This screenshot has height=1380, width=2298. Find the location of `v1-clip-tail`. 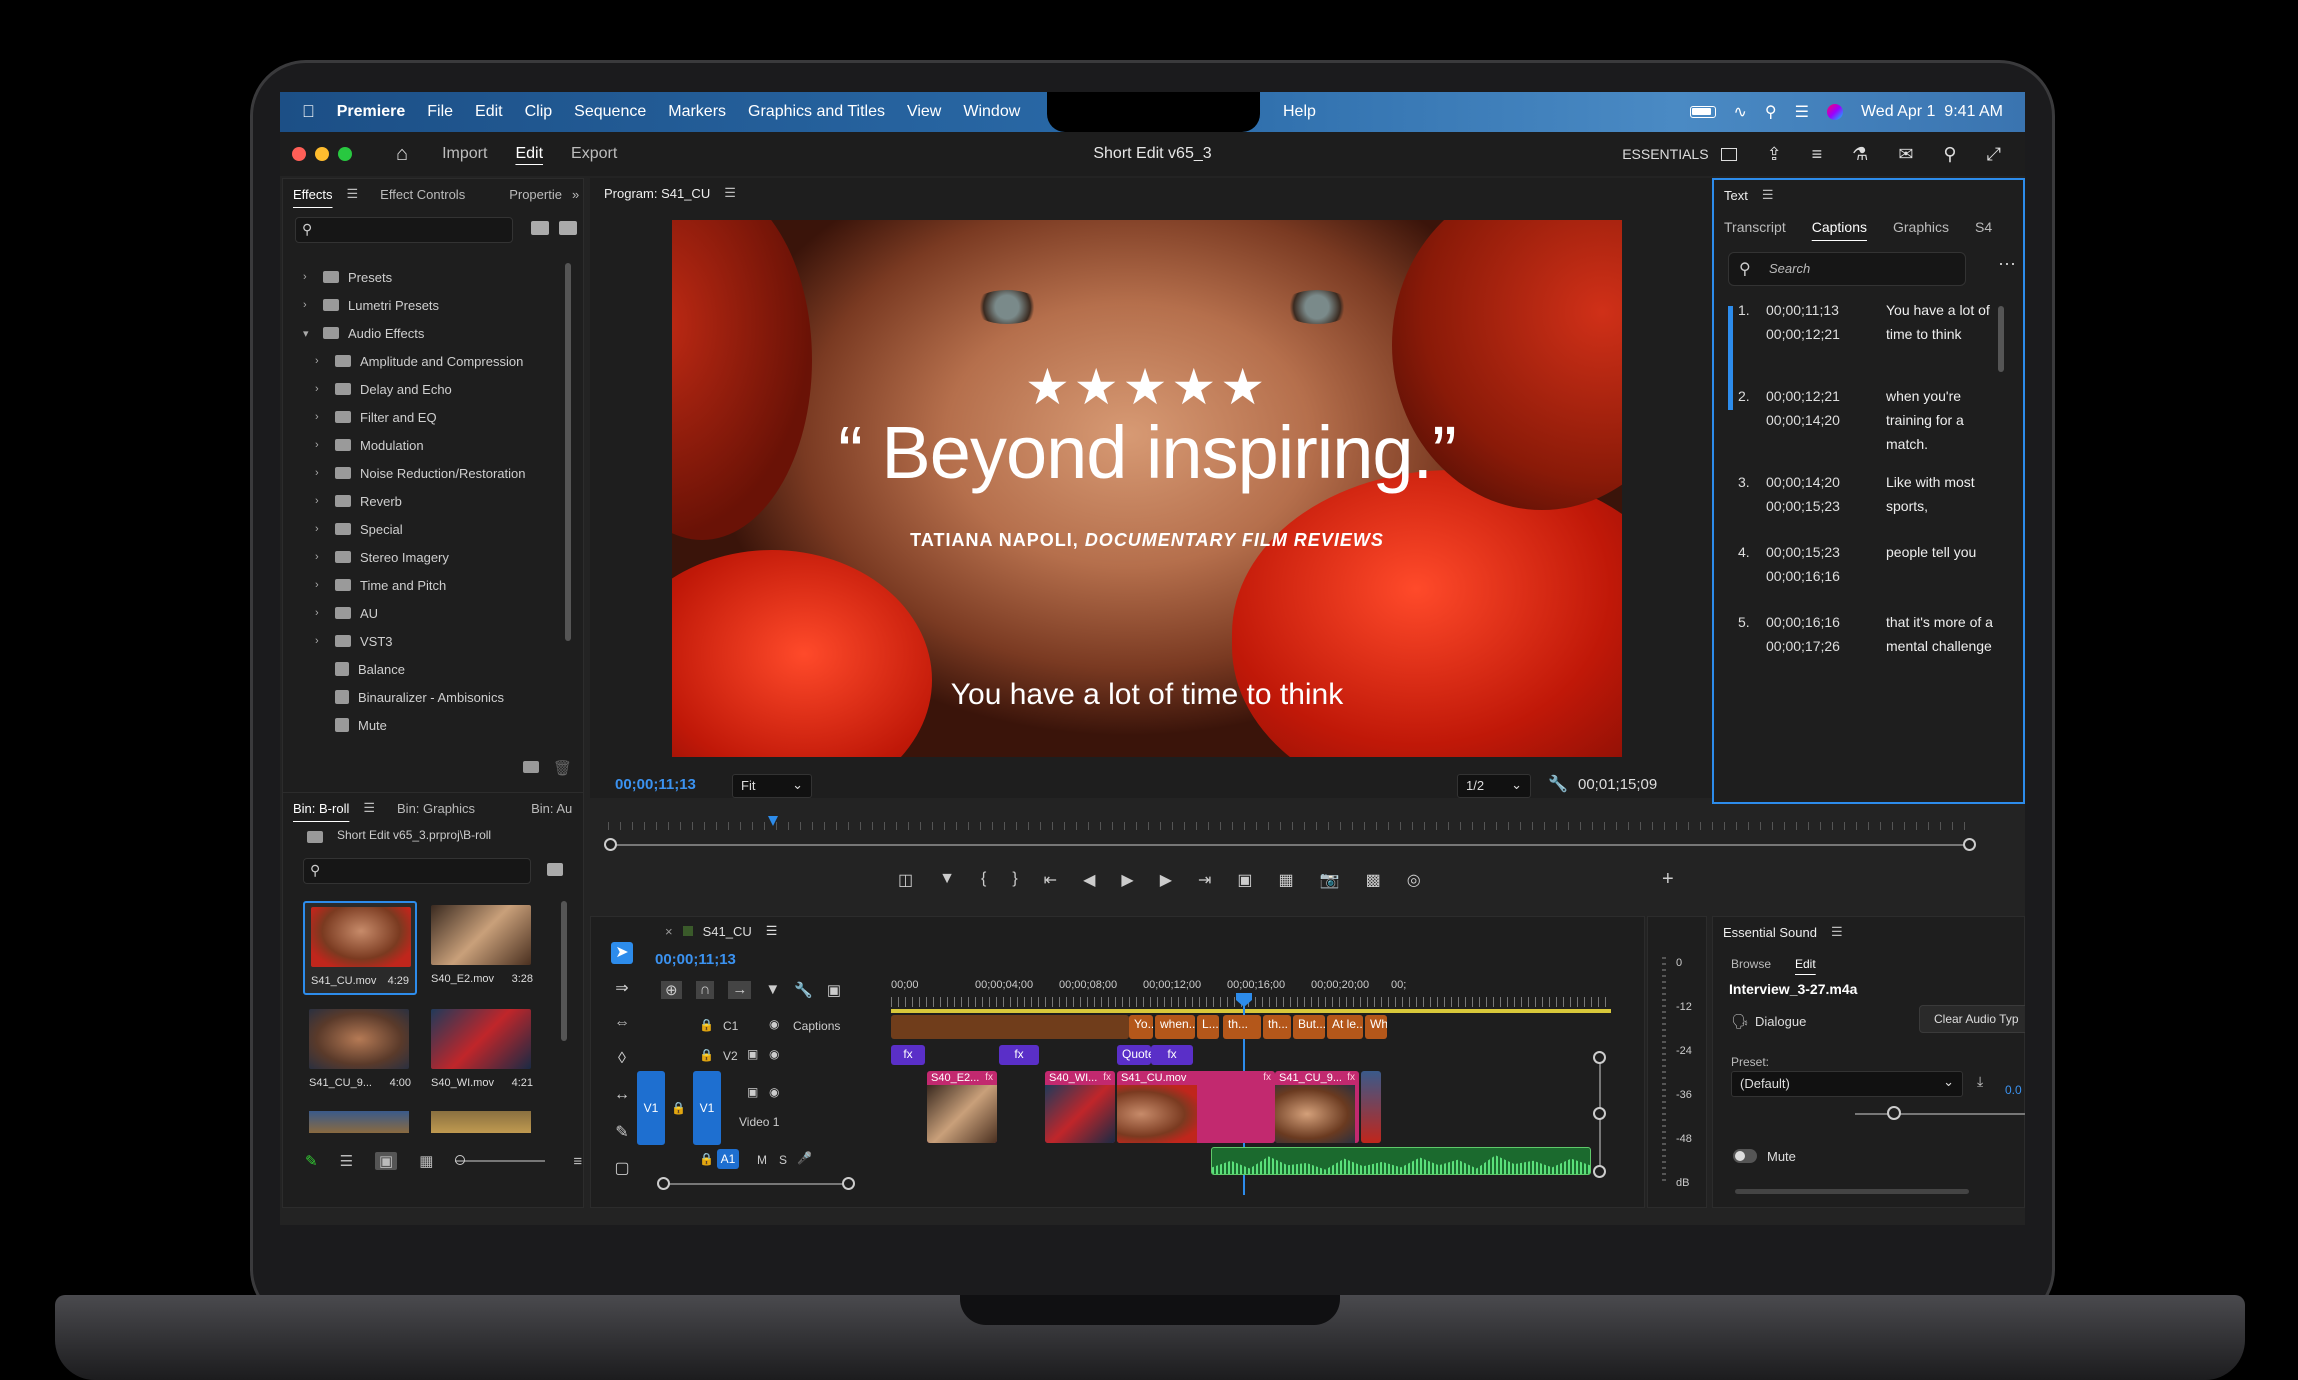

v1-clip-tail is located at coordinates (1371, 1107).